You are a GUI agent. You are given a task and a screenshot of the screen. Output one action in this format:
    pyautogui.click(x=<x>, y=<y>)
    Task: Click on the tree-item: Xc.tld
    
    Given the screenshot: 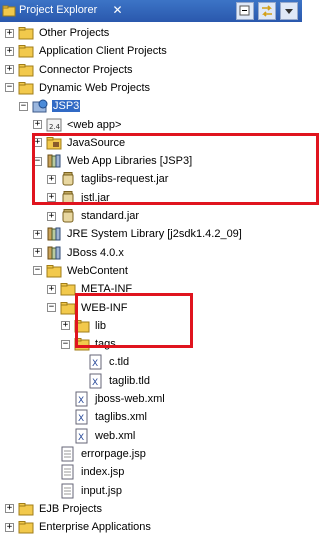 What is the action you would take?
    pyautogui.click(x=102, y=362)
    